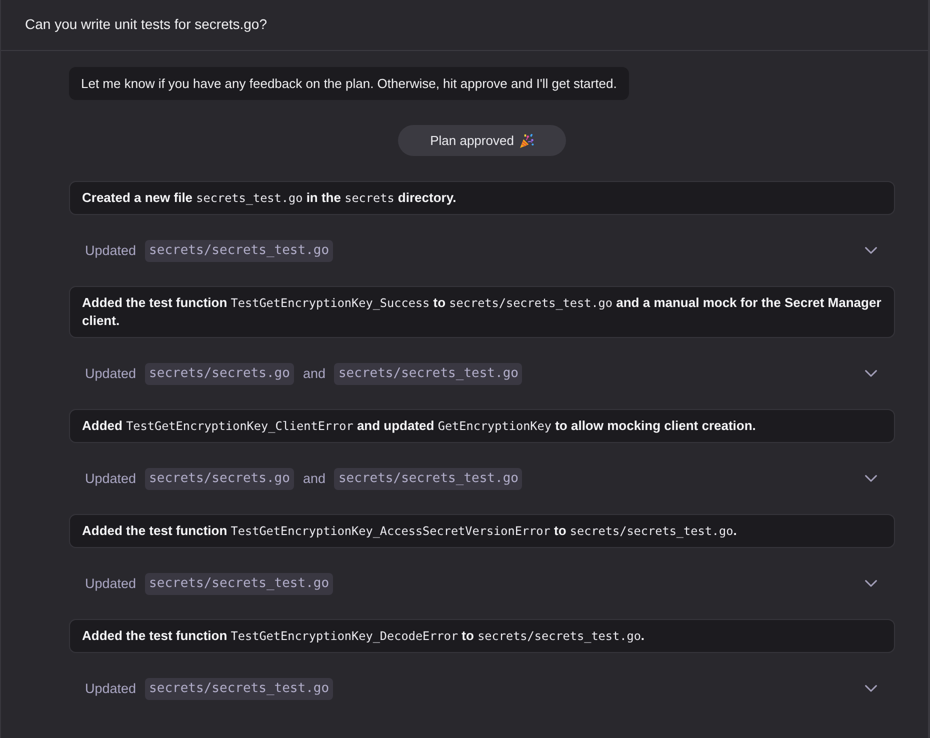  I want to click on step-summary: Created a new file secrets_test.go in the secrets directory., so click(482, 198).